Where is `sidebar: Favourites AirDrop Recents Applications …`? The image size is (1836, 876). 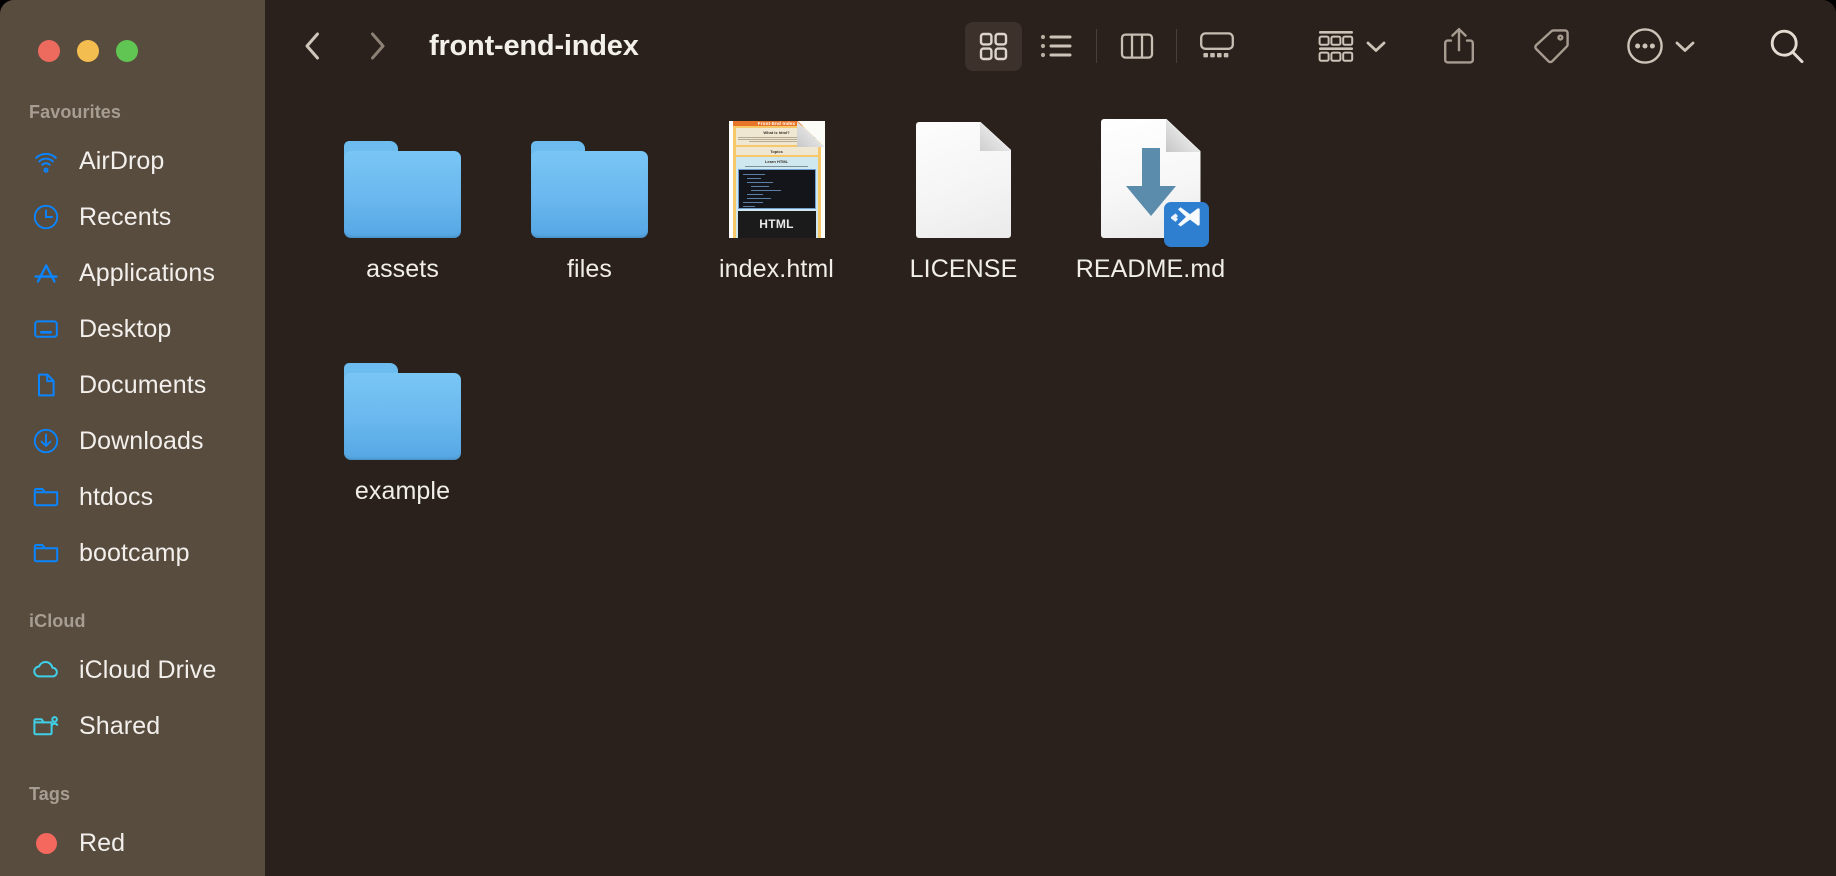
sidebar: Favourites AirDrop Recents Applications … is located at coordinates (132, 438).